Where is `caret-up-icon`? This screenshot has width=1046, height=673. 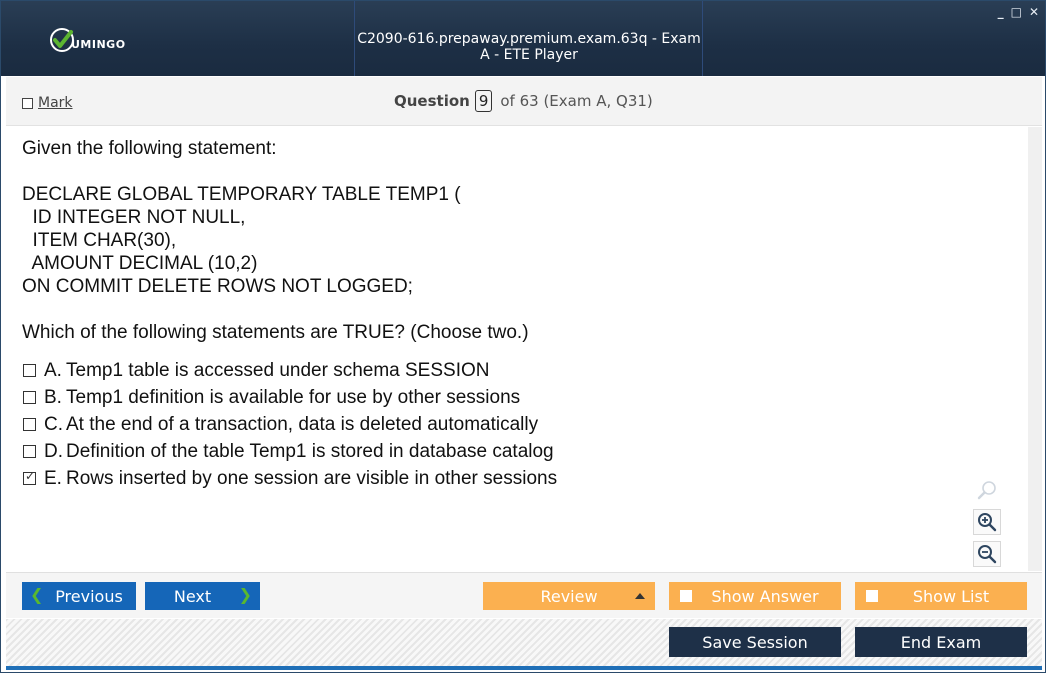
caret-up-icon is located at coordinates (640, 596).